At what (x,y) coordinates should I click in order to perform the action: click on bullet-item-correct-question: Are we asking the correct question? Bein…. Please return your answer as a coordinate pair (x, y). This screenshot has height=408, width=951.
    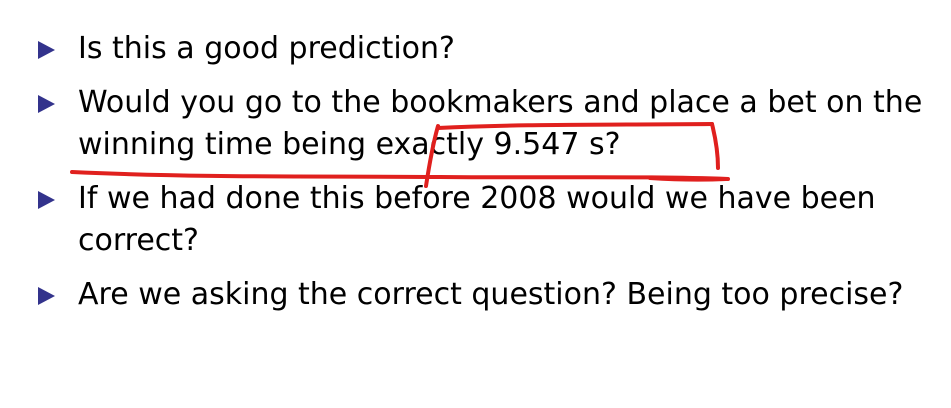
    Looking at the image, I should click on (488, 295).